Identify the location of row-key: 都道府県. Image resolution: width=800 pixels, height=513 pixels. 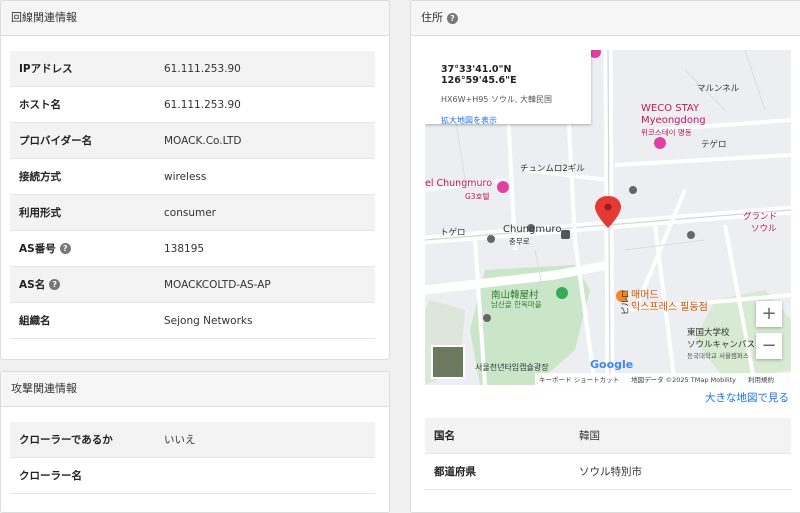
(502, 471).